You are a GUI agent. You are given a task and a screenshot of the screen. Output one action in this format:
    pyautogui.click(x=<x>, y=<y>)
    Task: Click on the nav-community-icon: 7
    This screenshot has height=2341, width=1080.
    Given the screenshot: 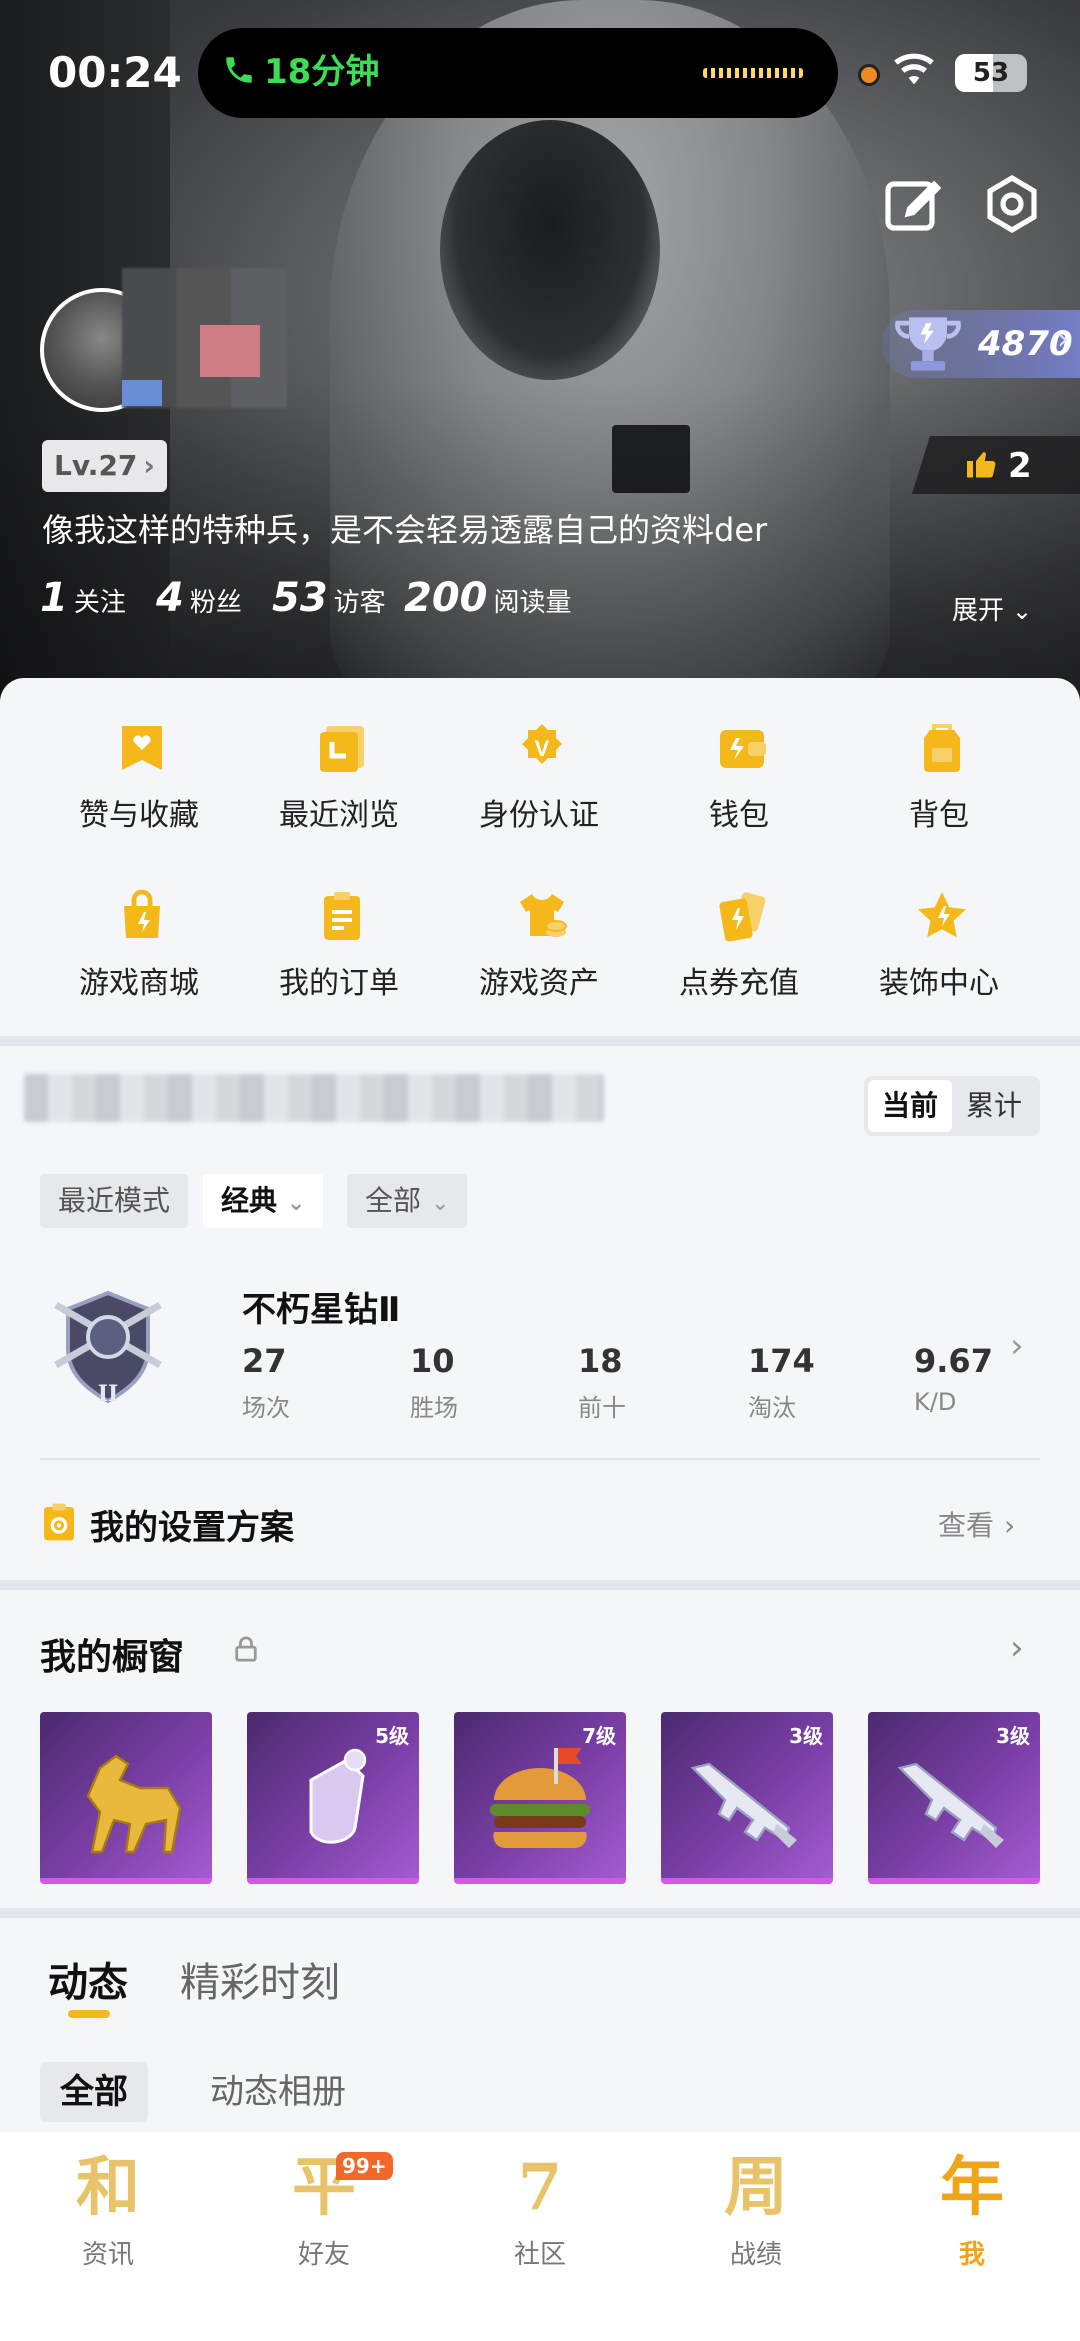 What is the action you would take?
    pyautogui.click(x=540, y=2187)
    